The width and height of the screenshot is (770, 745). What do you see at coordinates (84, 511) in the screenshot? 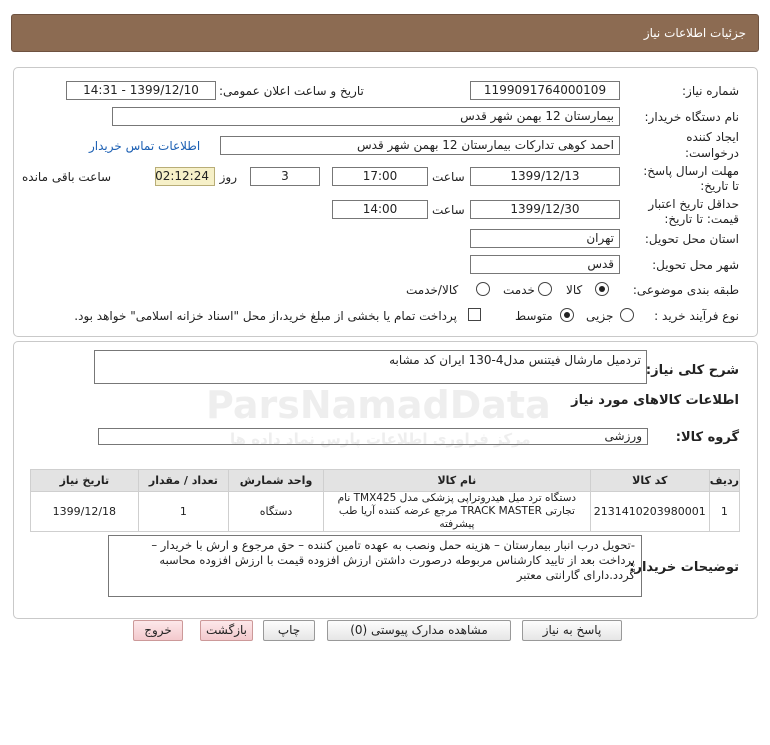
I see `cell-date: 1399/12/18` at bounding box center [84, 511].